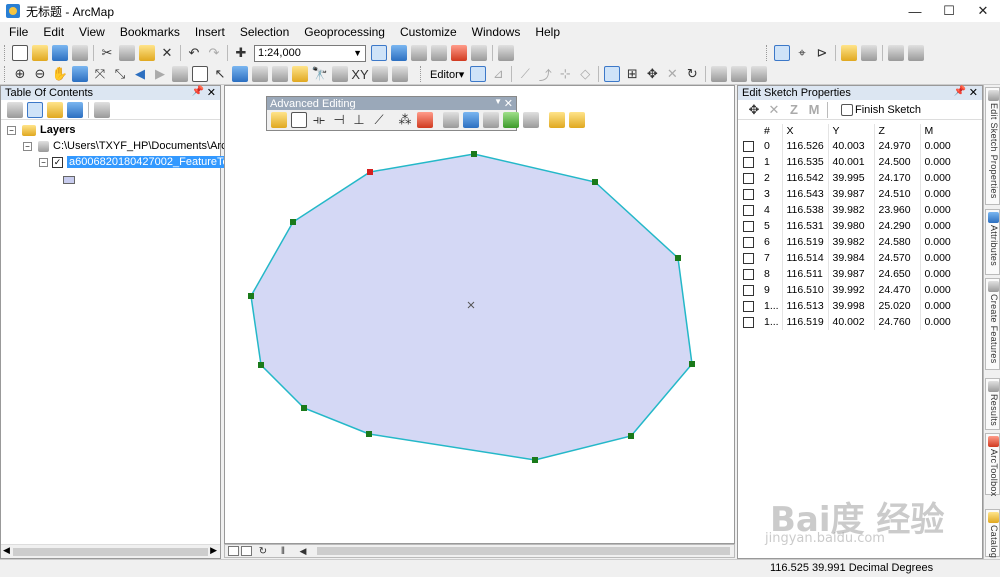  Describe the element at coordinates (15, 109) in the screenshot. I see `list-by-drawing-order-icon` at that location.